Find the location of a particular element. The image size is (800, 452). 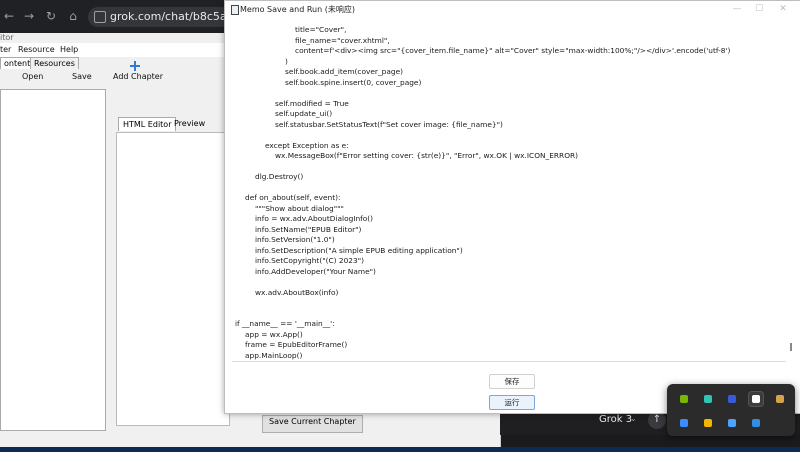

code-line: app.MainLoop() is located at coordinates (274, 355).